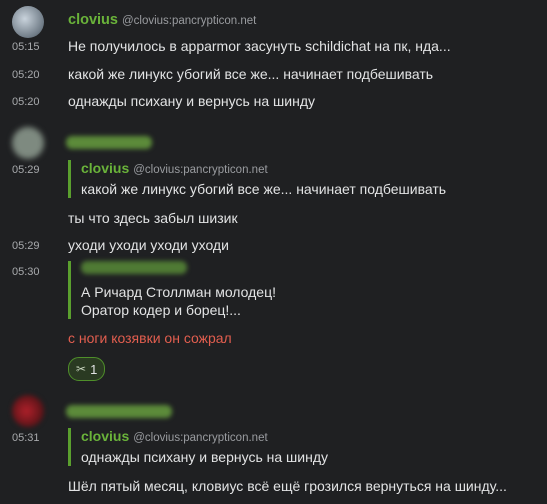  I want to click on sender-header: clovius @clovius:pancrypticon.net, so click(162, 20).